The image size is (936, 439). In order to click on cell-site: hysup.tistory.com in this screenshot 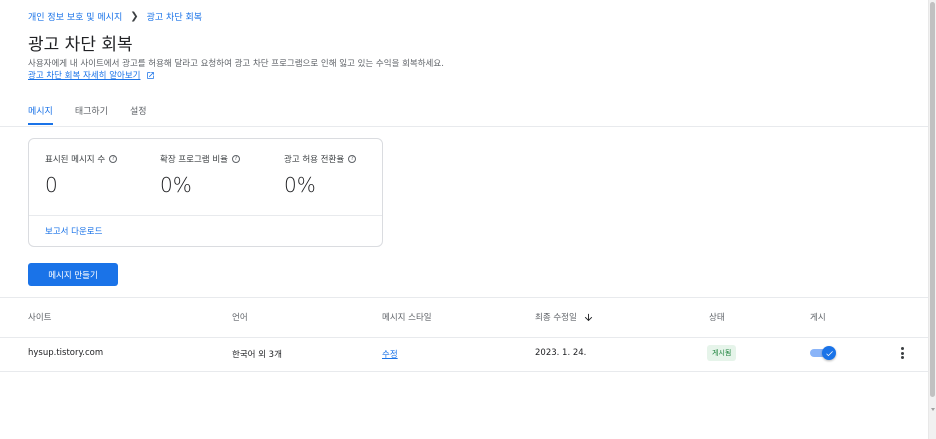, I will do `click(66, 353)`.